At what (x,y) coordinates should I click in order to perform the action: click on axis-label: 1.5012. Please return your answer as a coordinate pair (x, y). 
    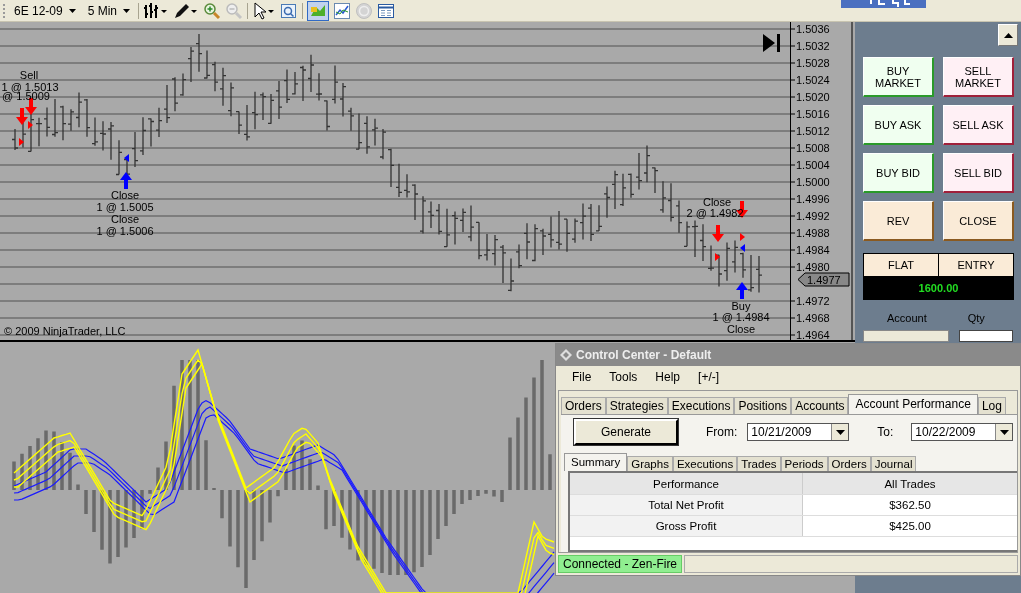
    Looking at the image, I should click on (809, 131).